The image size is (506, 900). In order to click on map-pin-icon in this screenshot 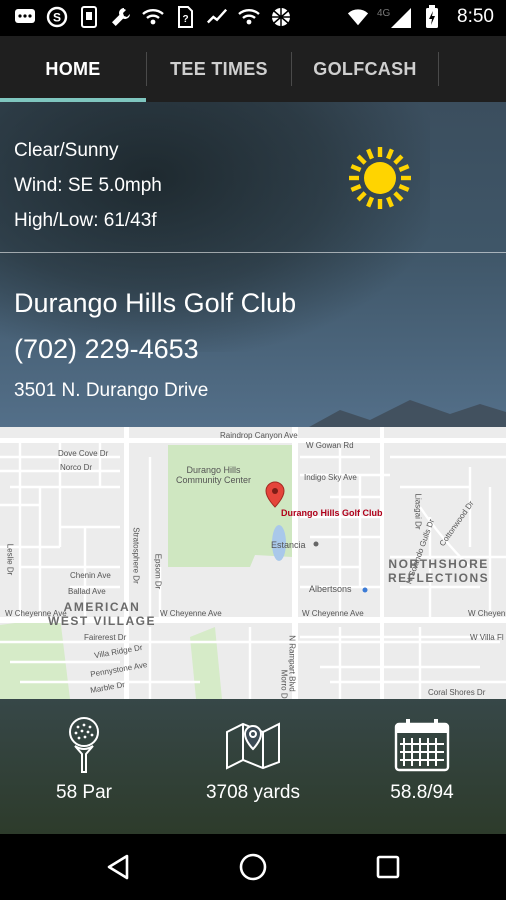, I will do `click(253, 745)`.